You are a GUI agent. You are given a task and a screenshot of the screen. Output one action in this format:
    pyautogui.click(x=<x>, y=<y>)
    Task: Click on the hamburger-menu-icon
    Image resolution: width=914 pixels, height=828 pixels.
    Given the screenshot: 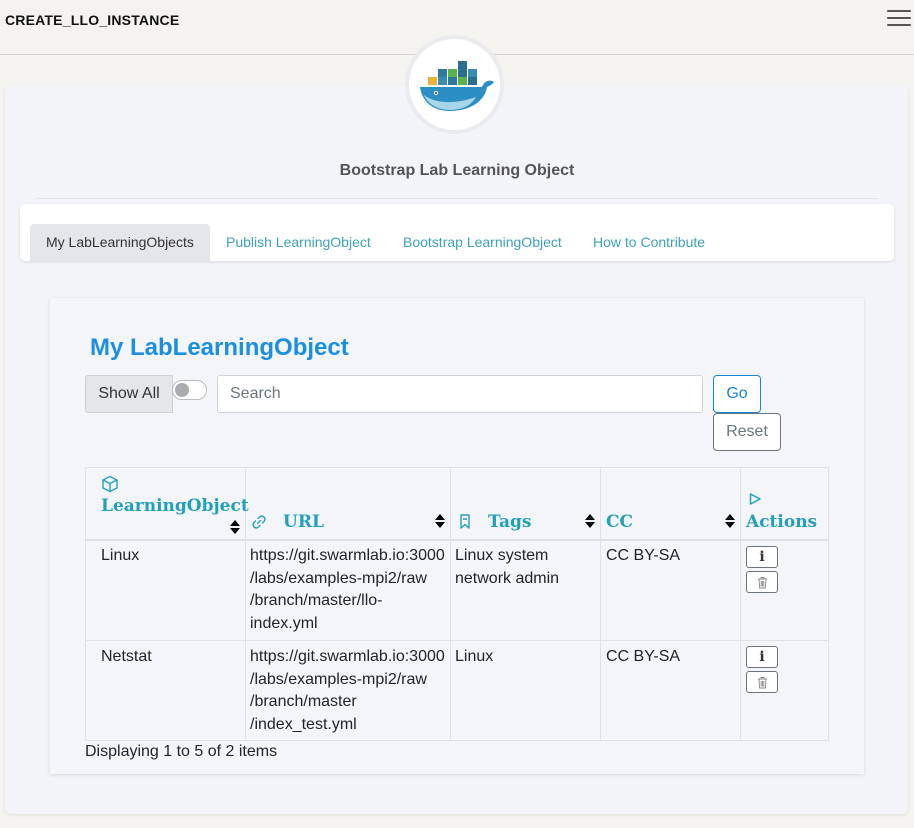 What is the action you would take?
    pyautogui.click(x=899, y=19)
    